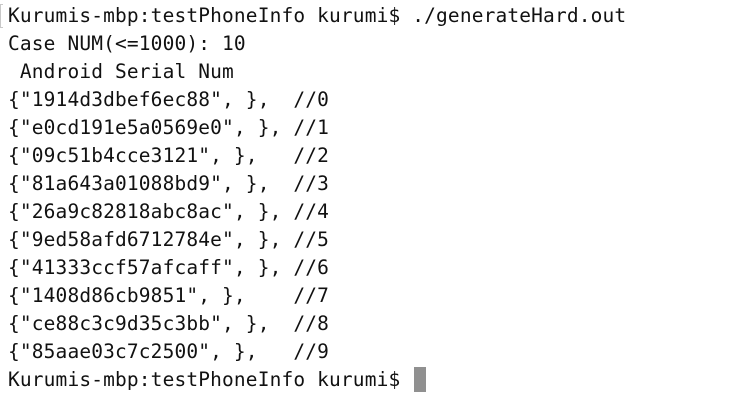 The width and height of the screenshot is (756, 402). What do you see at coordinates (127, 43) in the screenshot?
I see `case-num-line: Case NUM(<=1000): 10` at bounding box center [127, 43].